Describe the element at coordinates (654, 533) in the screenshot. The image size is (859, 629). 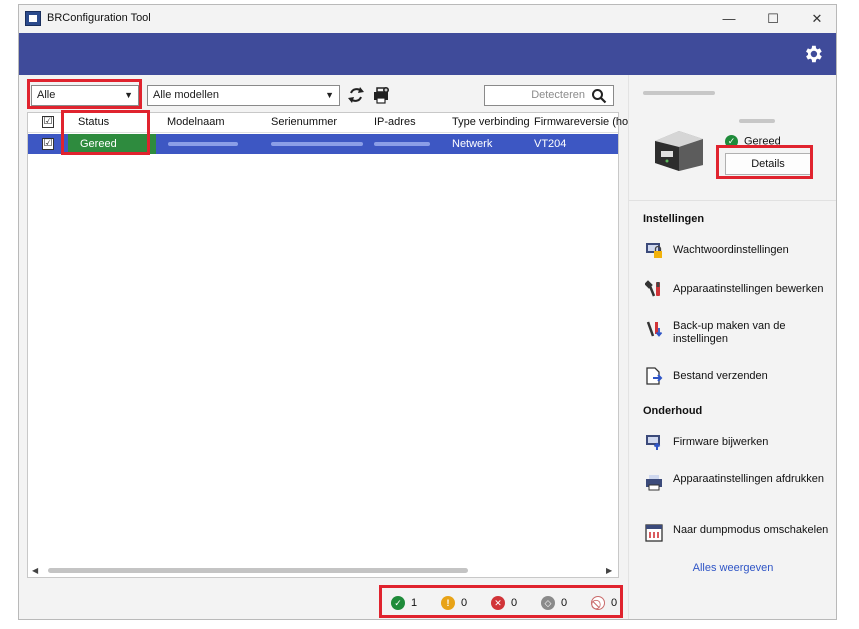
I see `dump-mode-icon` at that location.